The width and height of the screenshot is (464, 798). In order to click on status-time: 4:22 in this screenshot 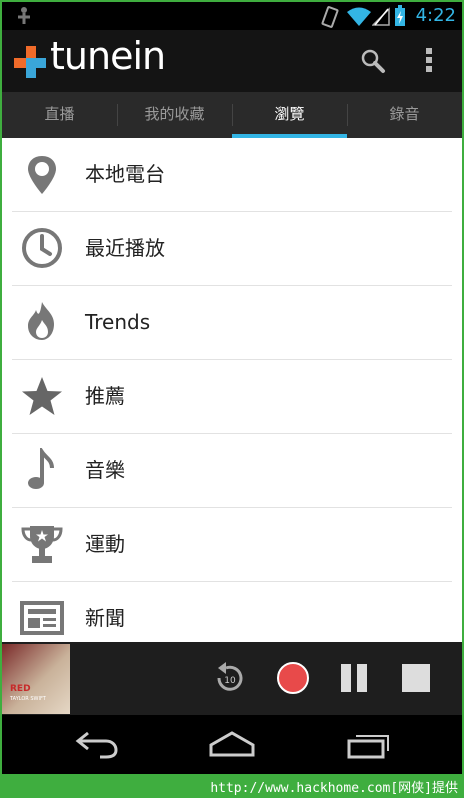, I will do `click(435, 15)`.